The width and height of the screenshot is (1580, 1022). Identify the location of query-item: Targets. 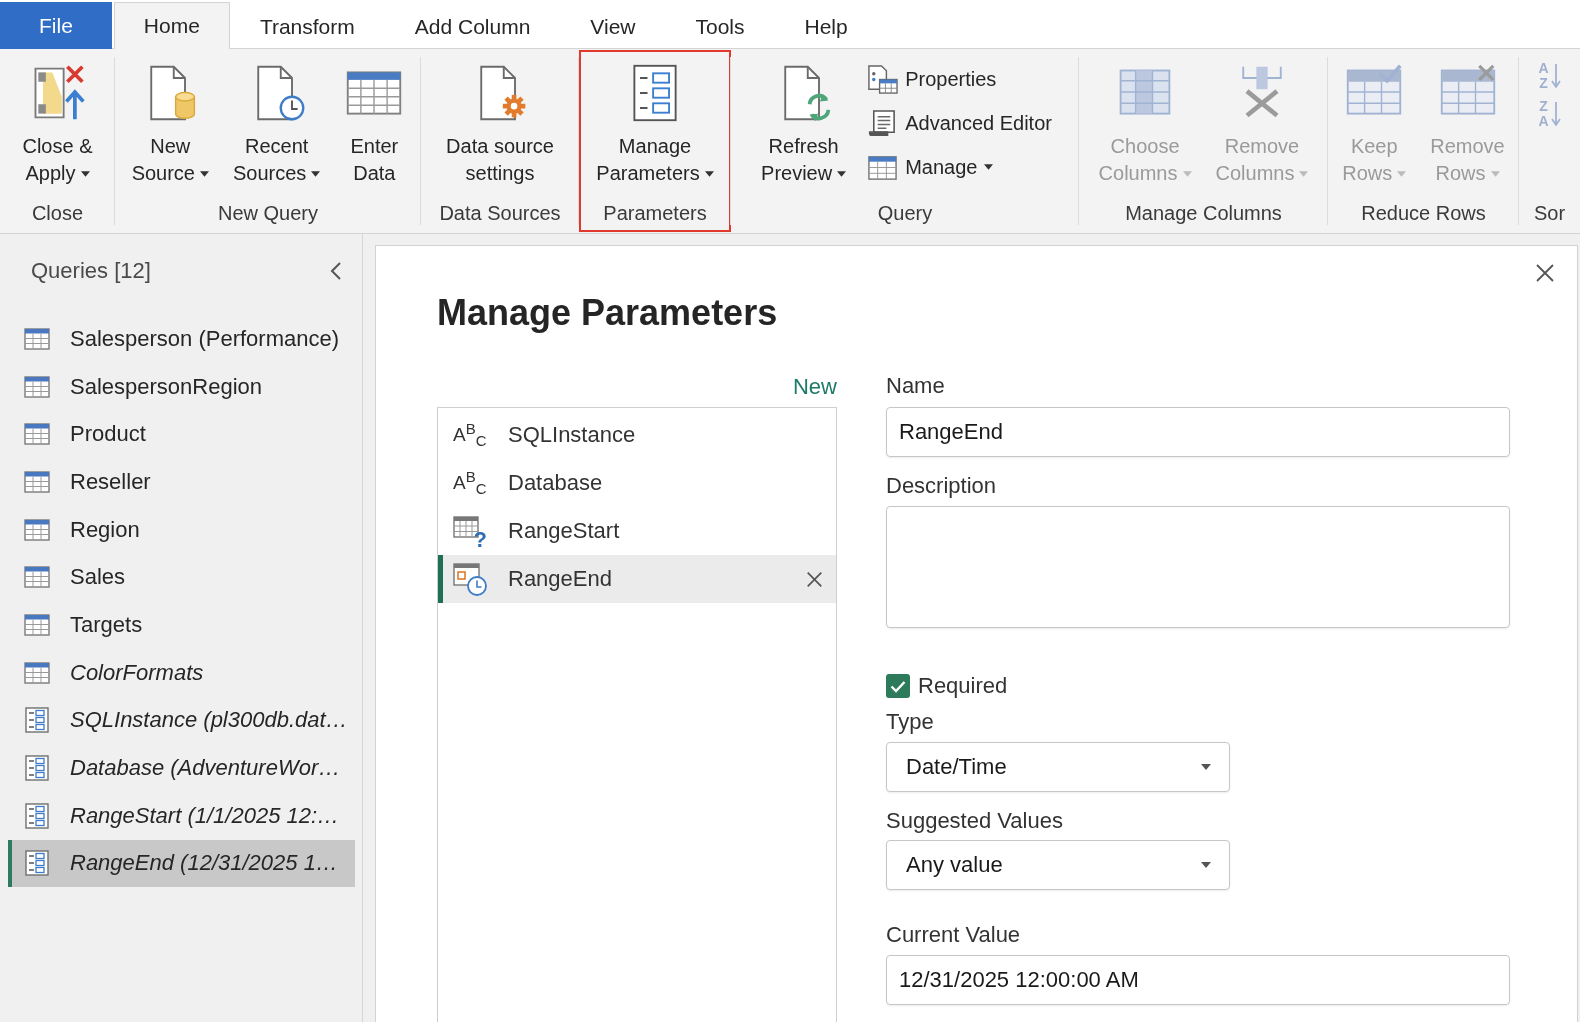
(181, 625).